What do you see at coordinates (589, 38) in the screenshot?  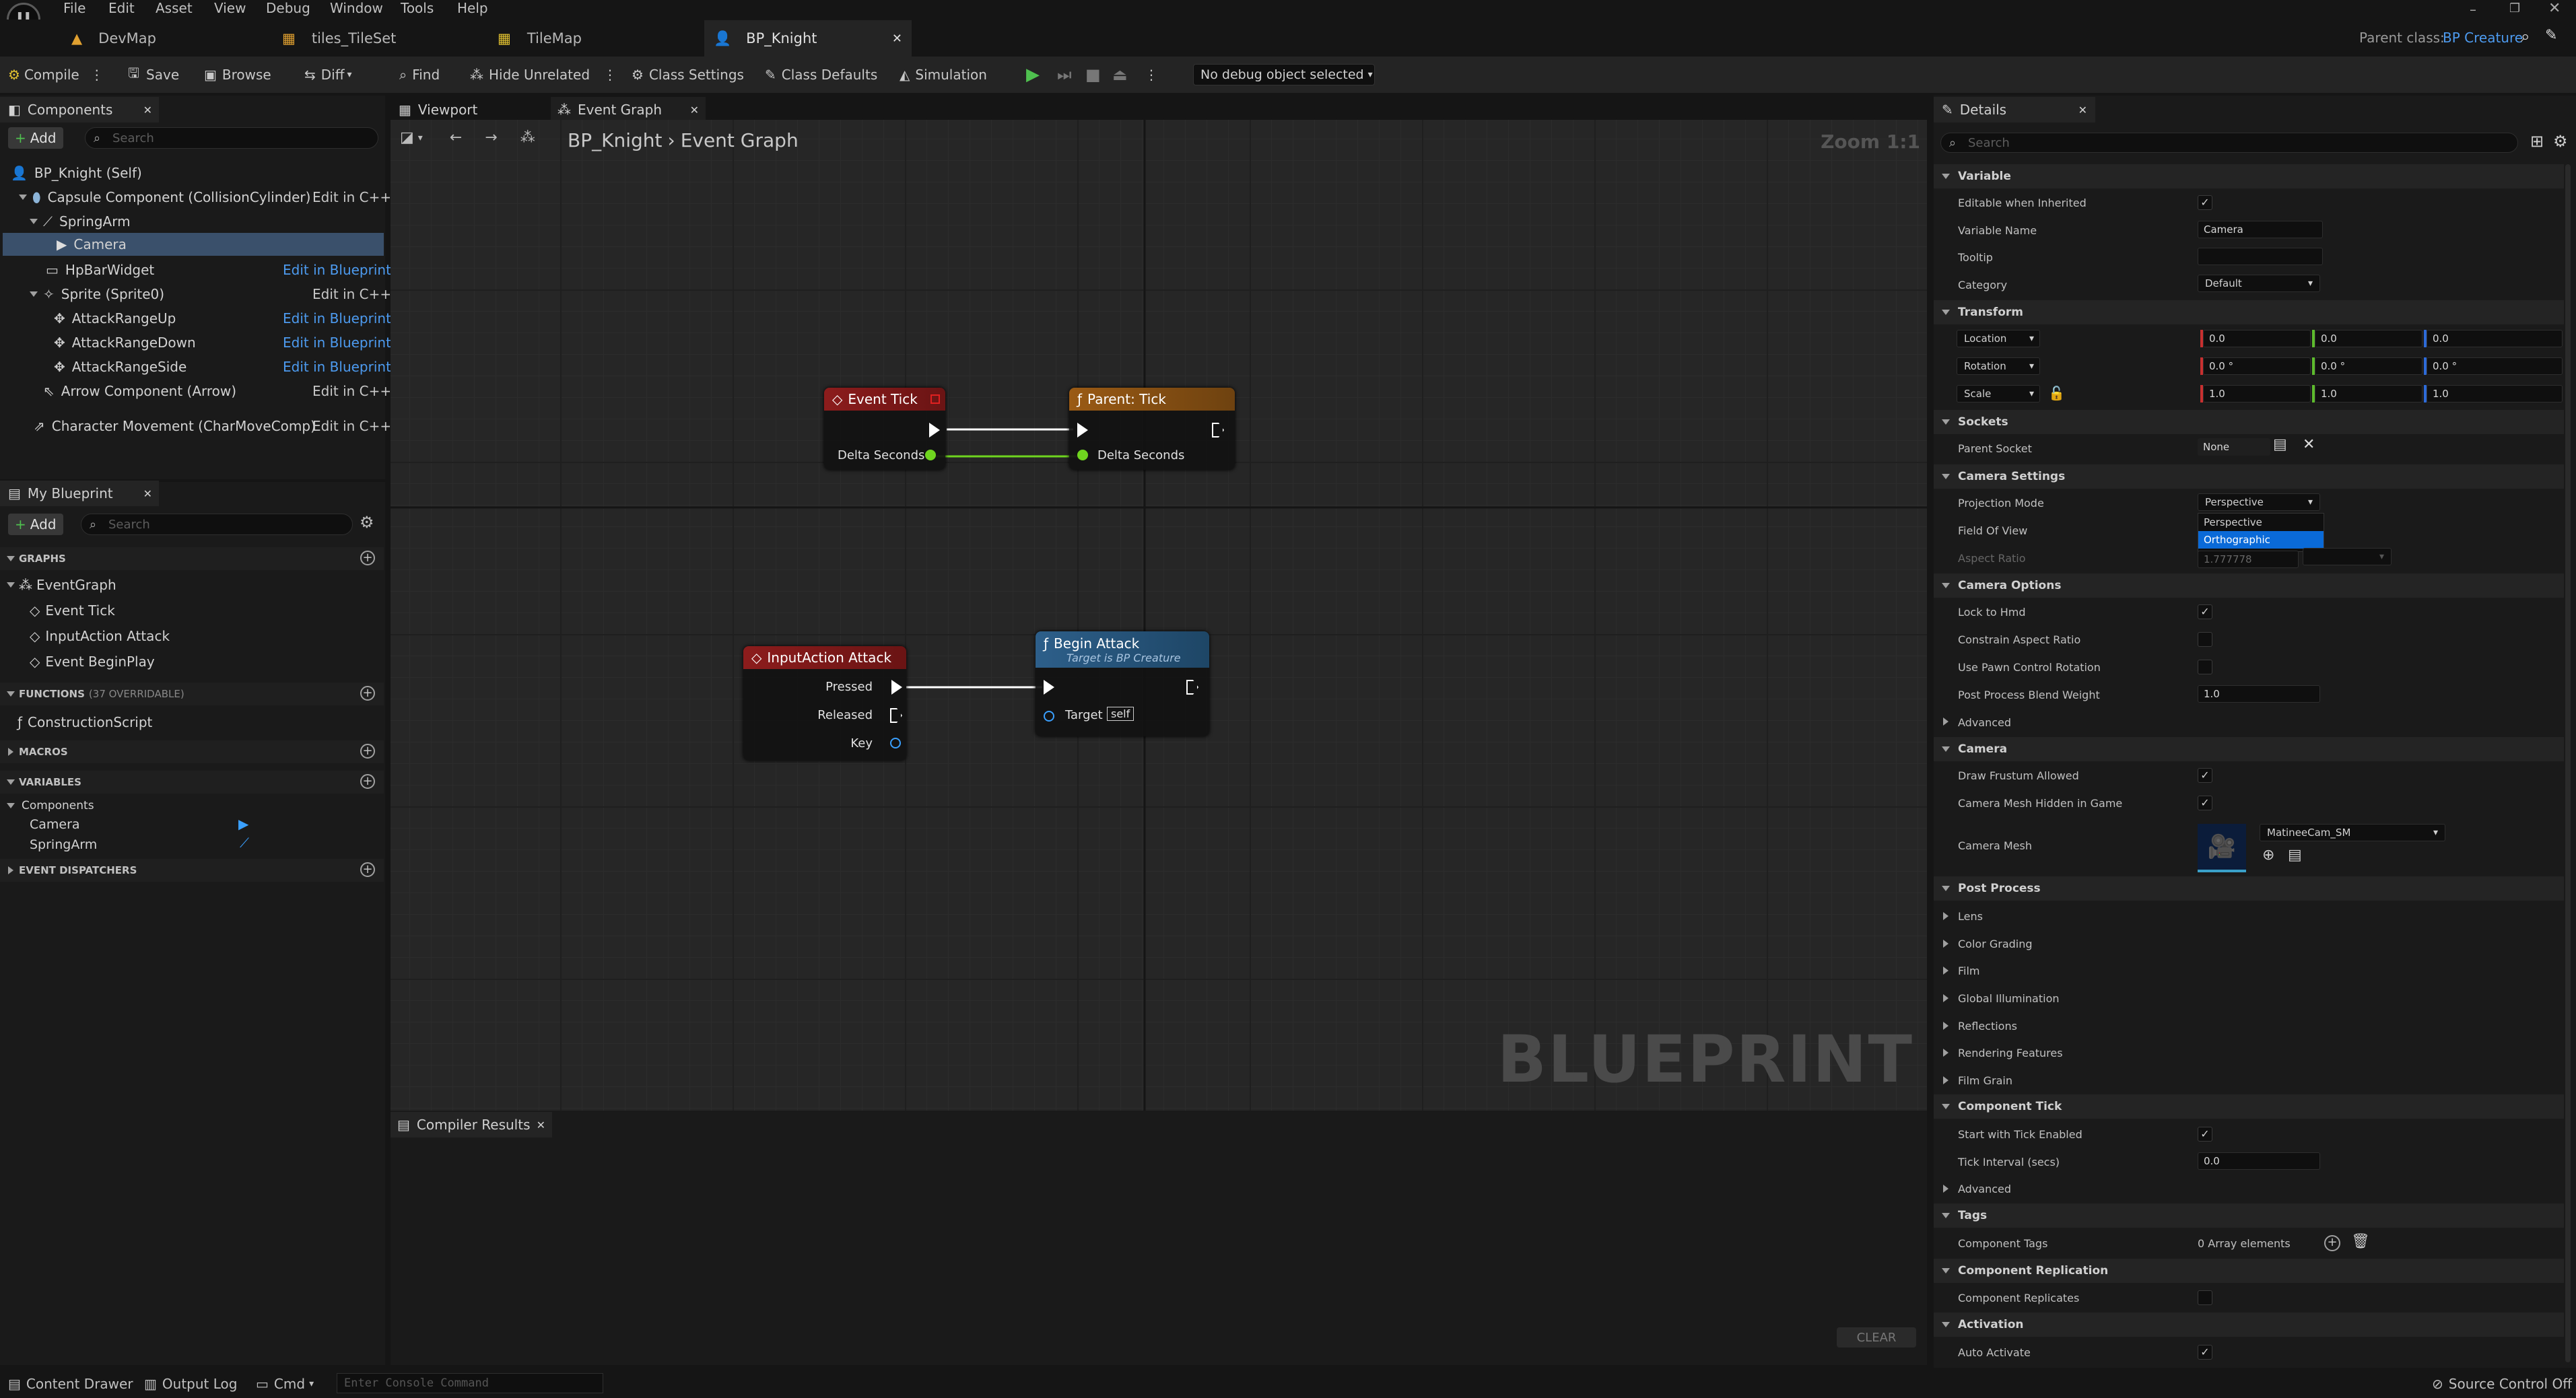 I see `tab-tilemap: ▦ TileMap` at bounding box center [589, 38].